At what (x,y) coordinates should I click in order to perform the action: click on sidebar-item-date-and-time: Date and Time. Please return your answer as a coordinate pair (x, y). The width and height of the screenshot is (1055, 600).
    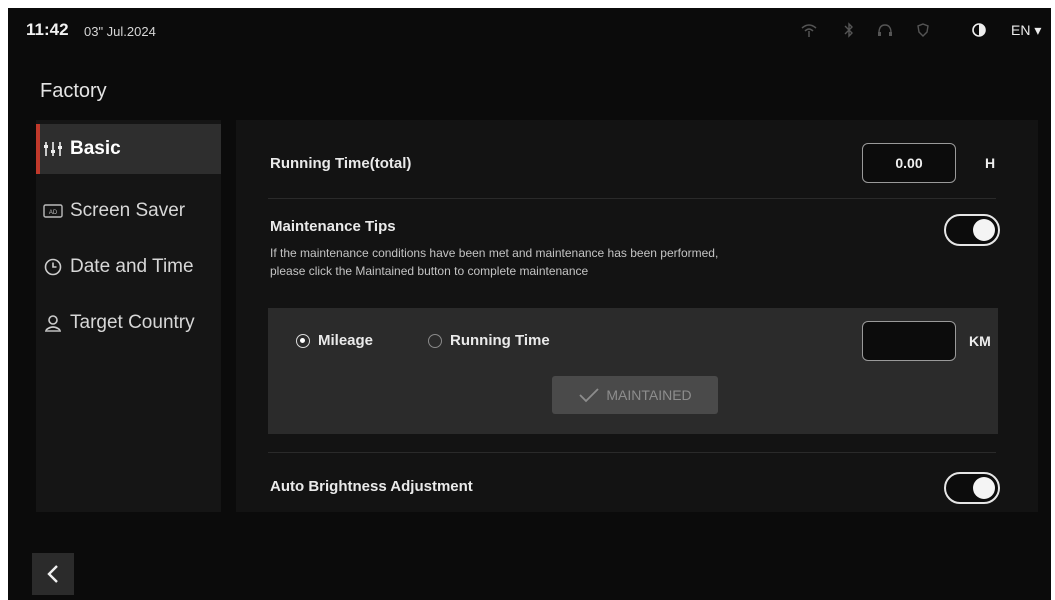
    Looking at the image, I should click on (128, 267).